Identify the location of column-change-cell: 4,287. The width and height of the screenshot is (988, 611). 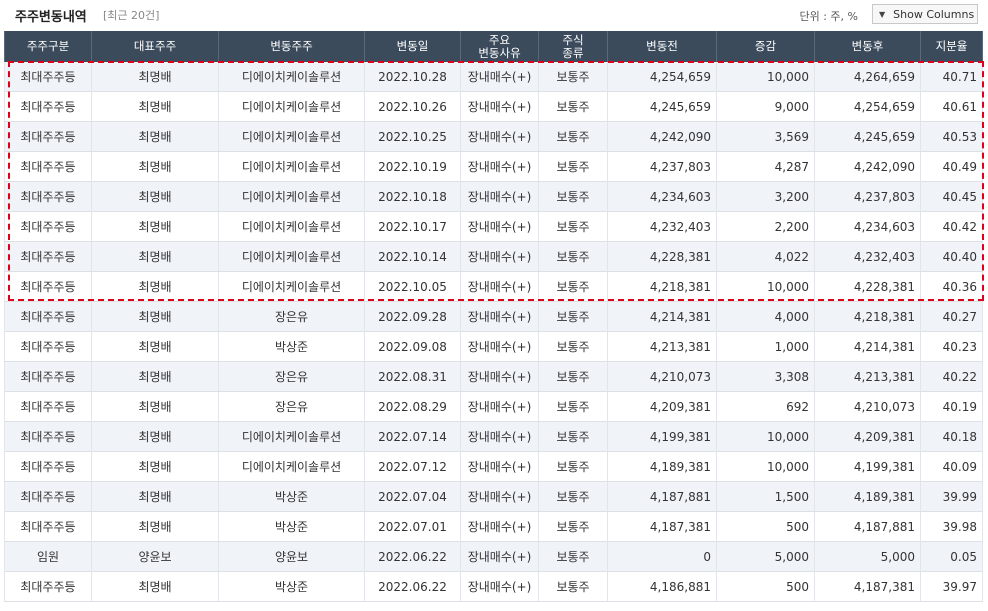
(765, 166).